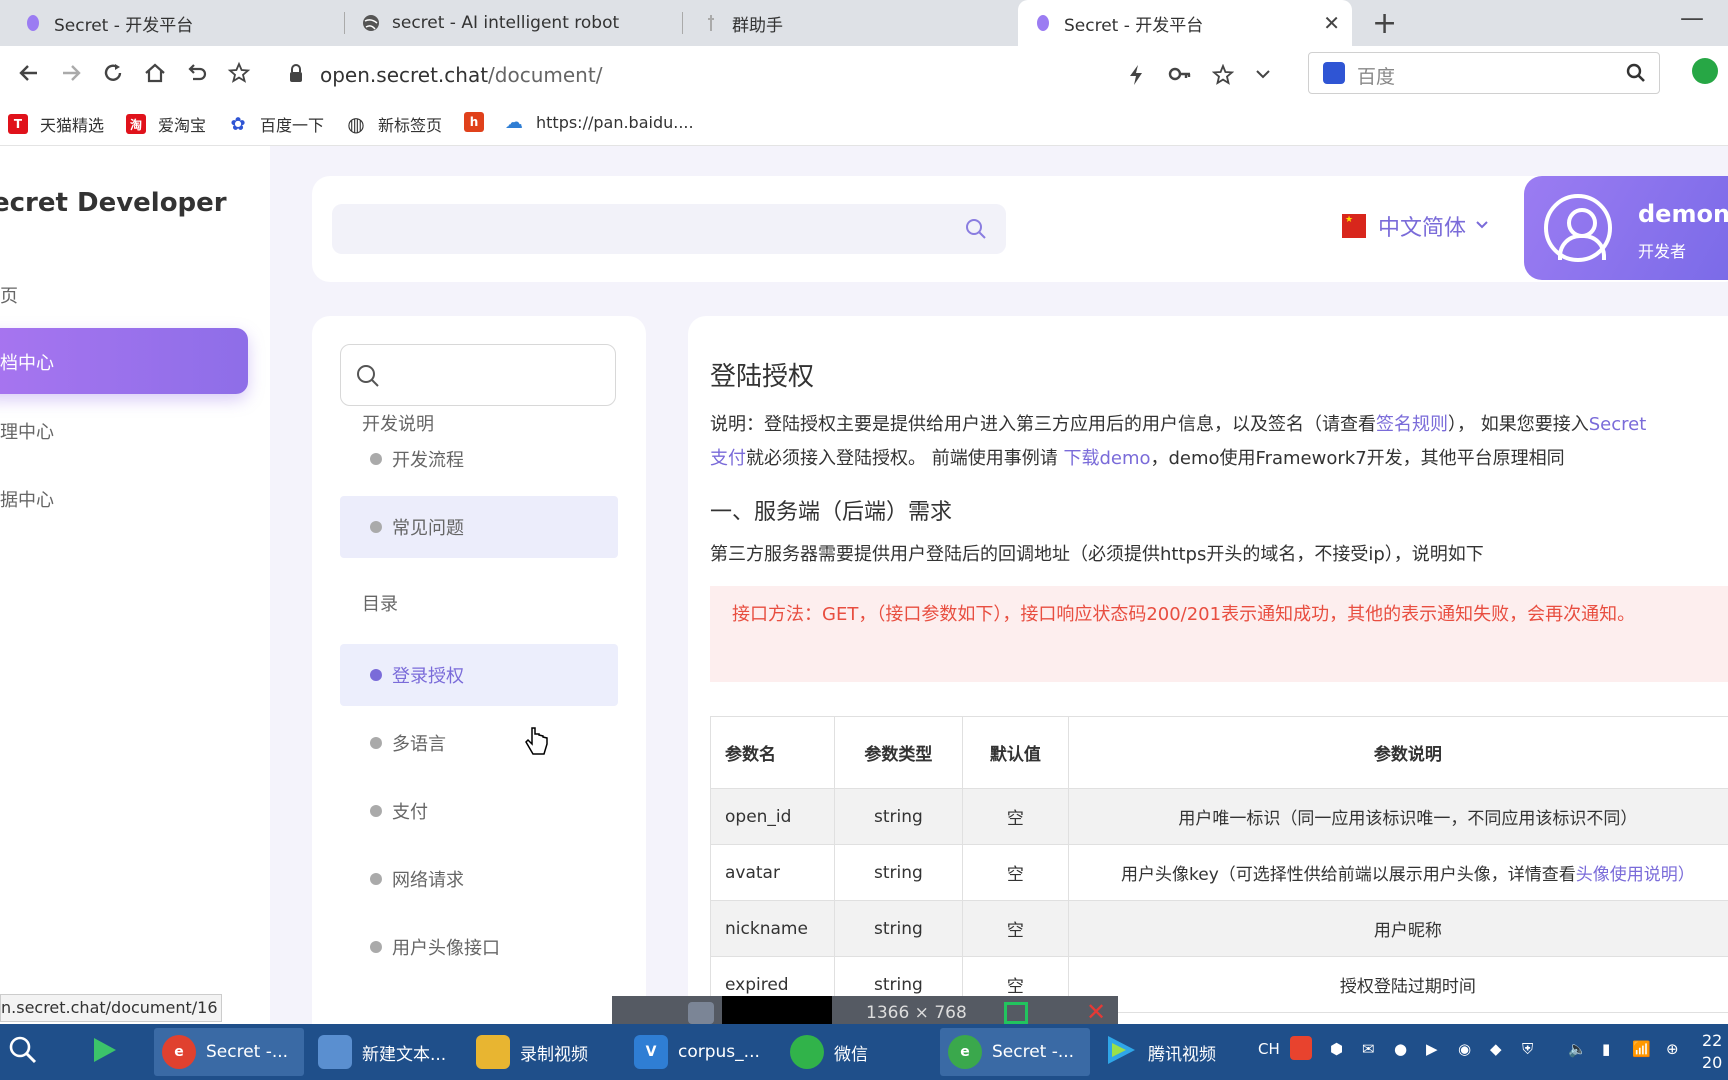 The height and width of the screenshot is (1080, 1728). I want to click on tab-secret-robot: secret - AI intelligent robot, so click(522, 23).